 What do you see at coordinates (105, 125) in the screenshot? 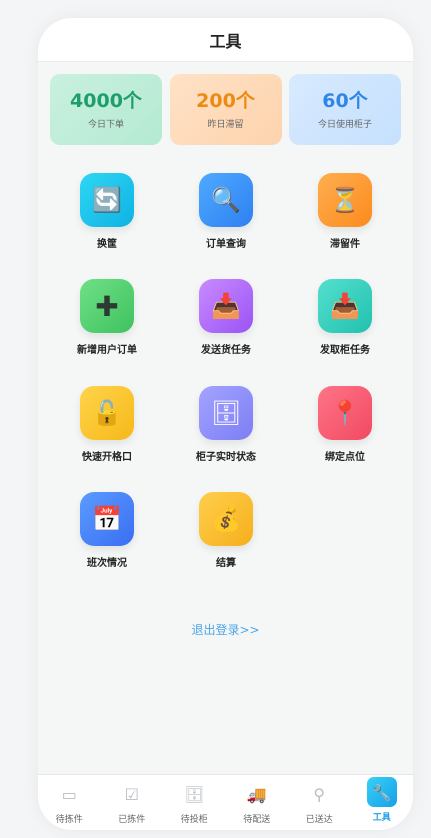
I see `stat-label: 今日下单` at bounding box center [105, 125].